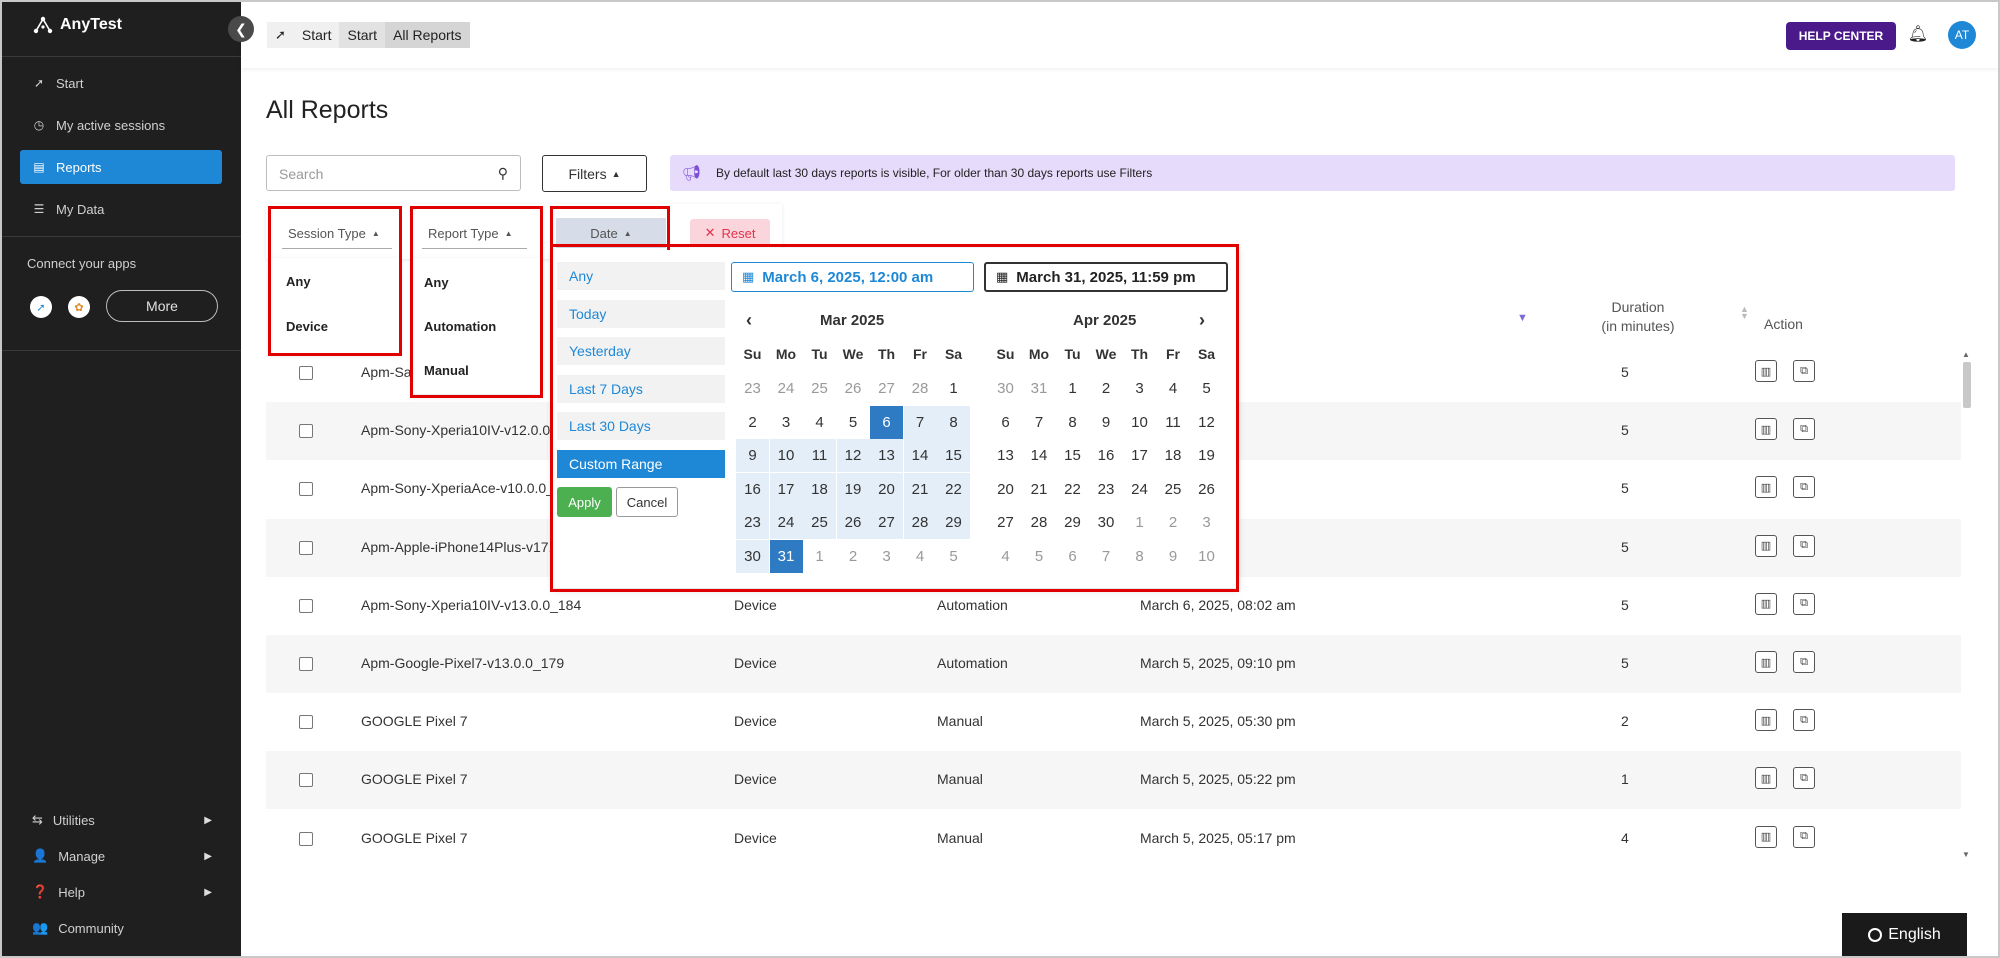 The height and width of the screenshot is (958, 2000). I want to click on scroll-up-icon: ▲, so click(1966, 354).